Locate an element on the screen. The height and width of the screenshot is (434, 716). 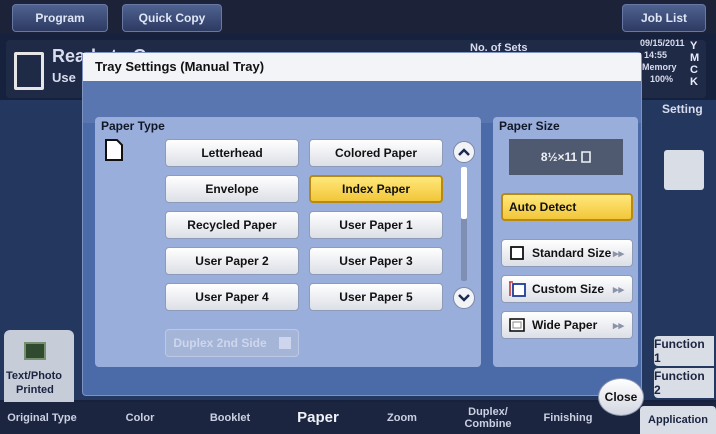
paper-type-colored: Colored Paper is located at coordinates (376, 153).